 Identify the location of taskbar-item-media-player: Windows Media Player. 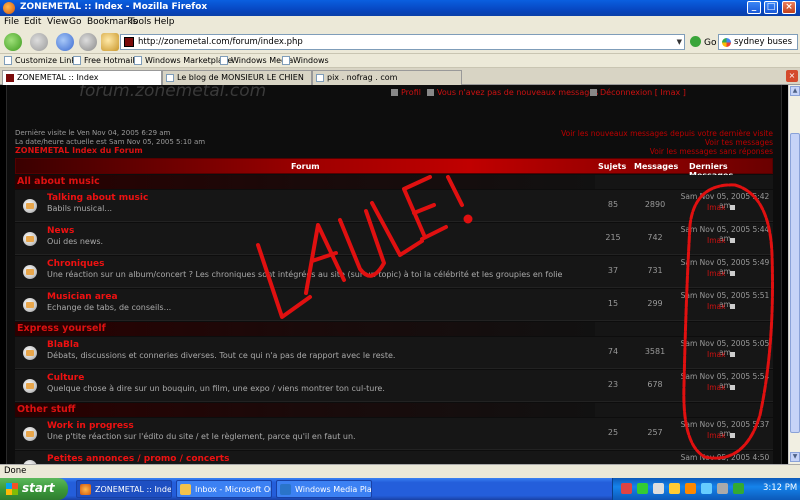
(324, 489).